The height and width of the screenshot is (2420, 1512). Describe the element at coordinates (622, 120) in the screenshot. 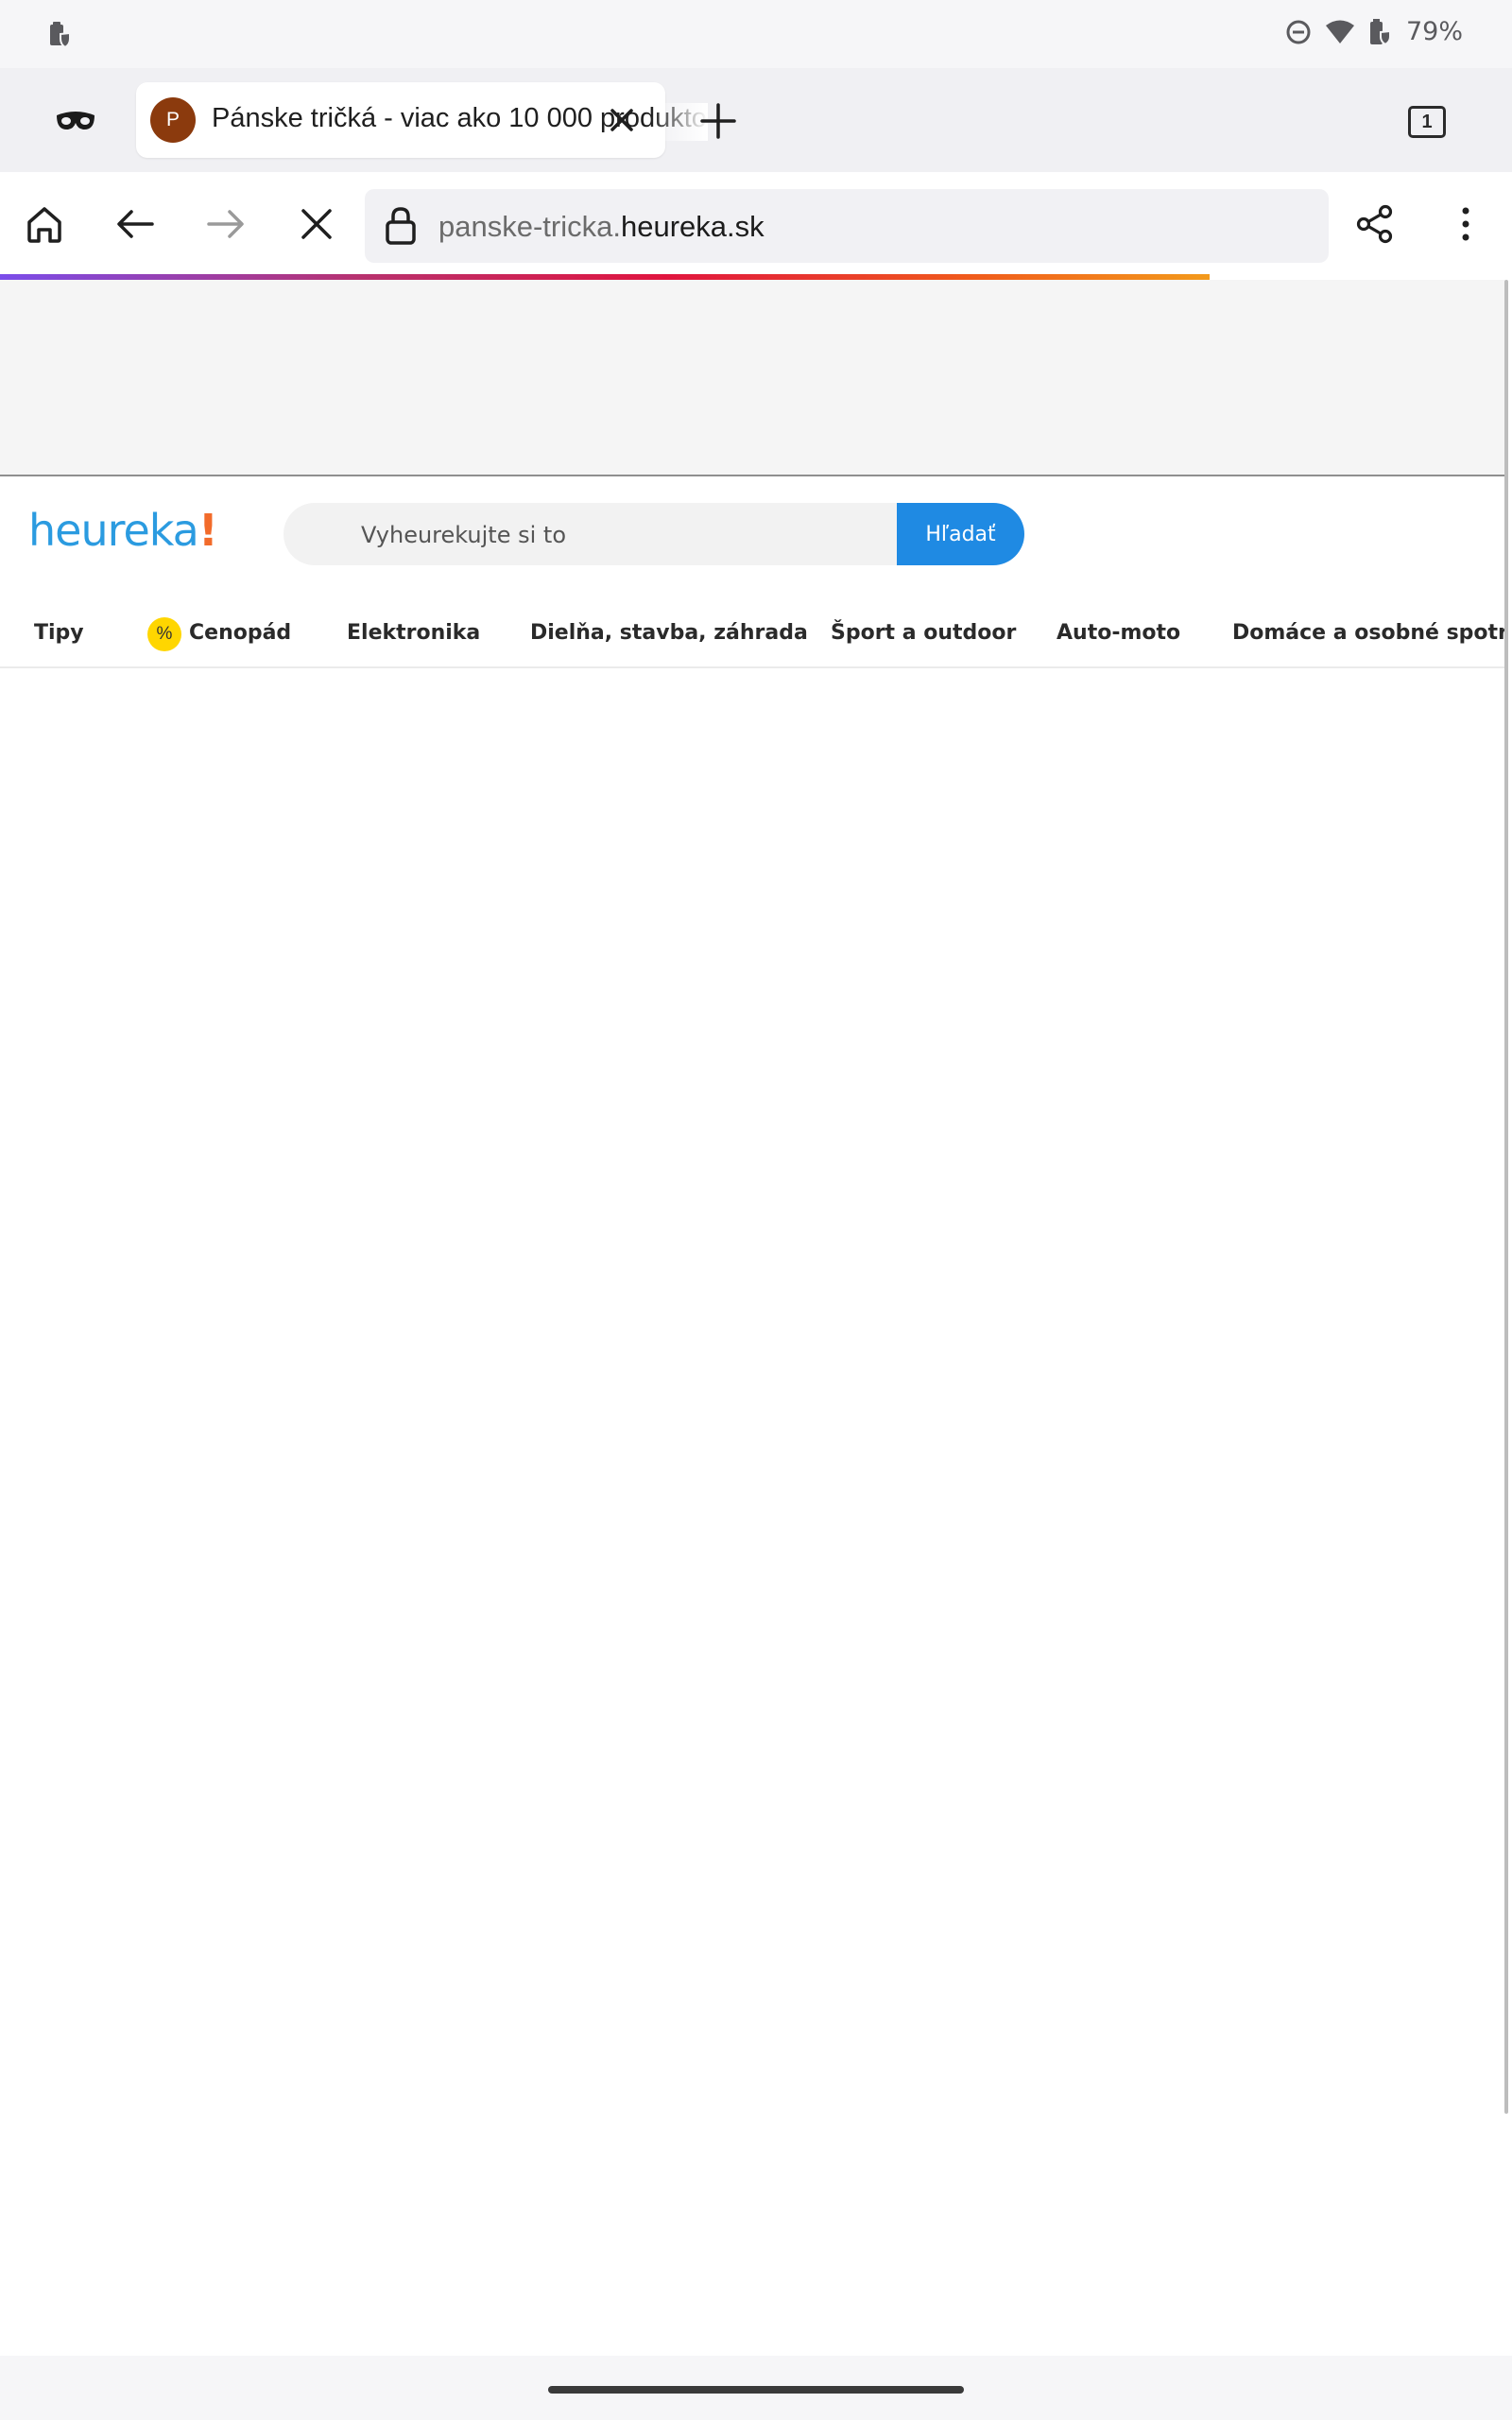

I see `close-icon` at that location.